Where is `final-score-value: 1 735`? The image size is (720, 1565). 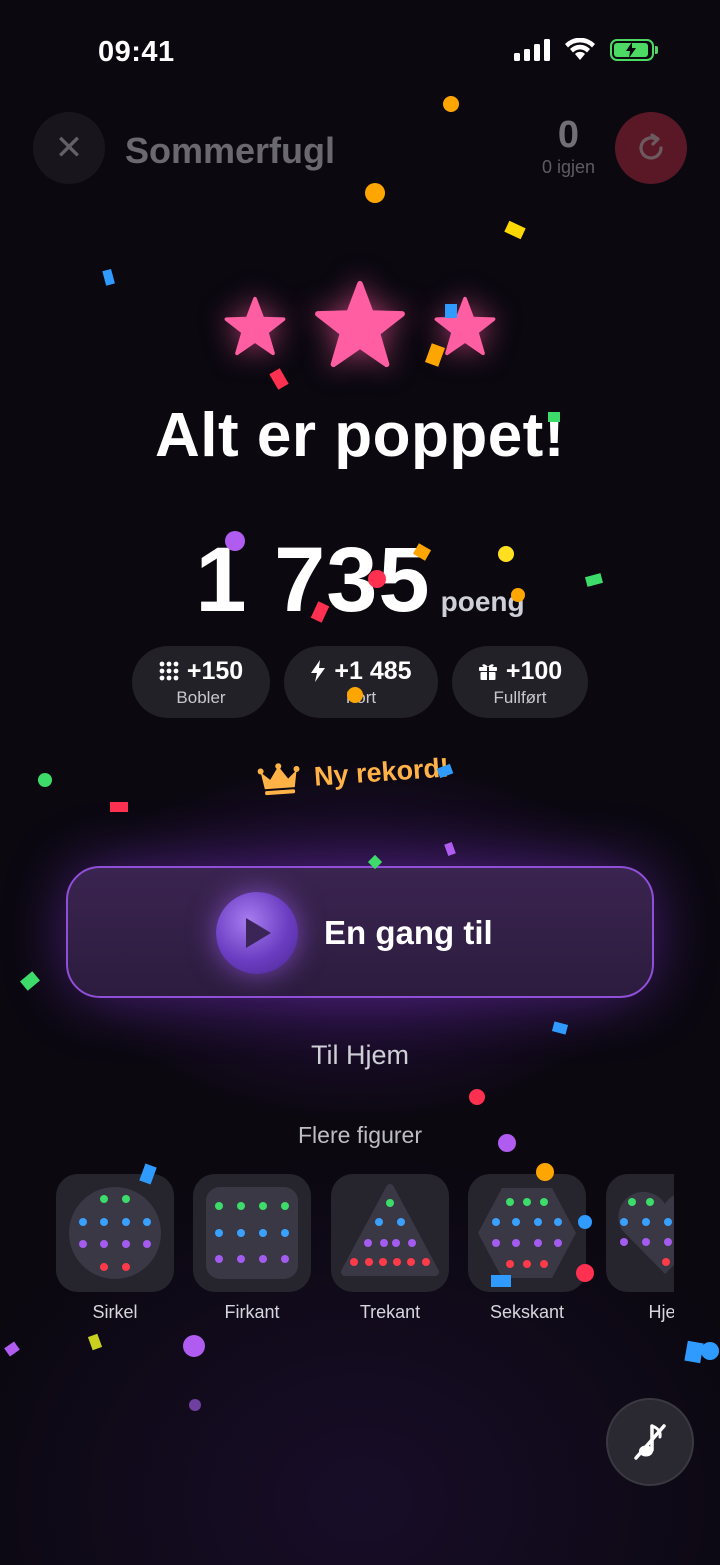
final-score-value: 1 735 is located at coordinates (313, 580).